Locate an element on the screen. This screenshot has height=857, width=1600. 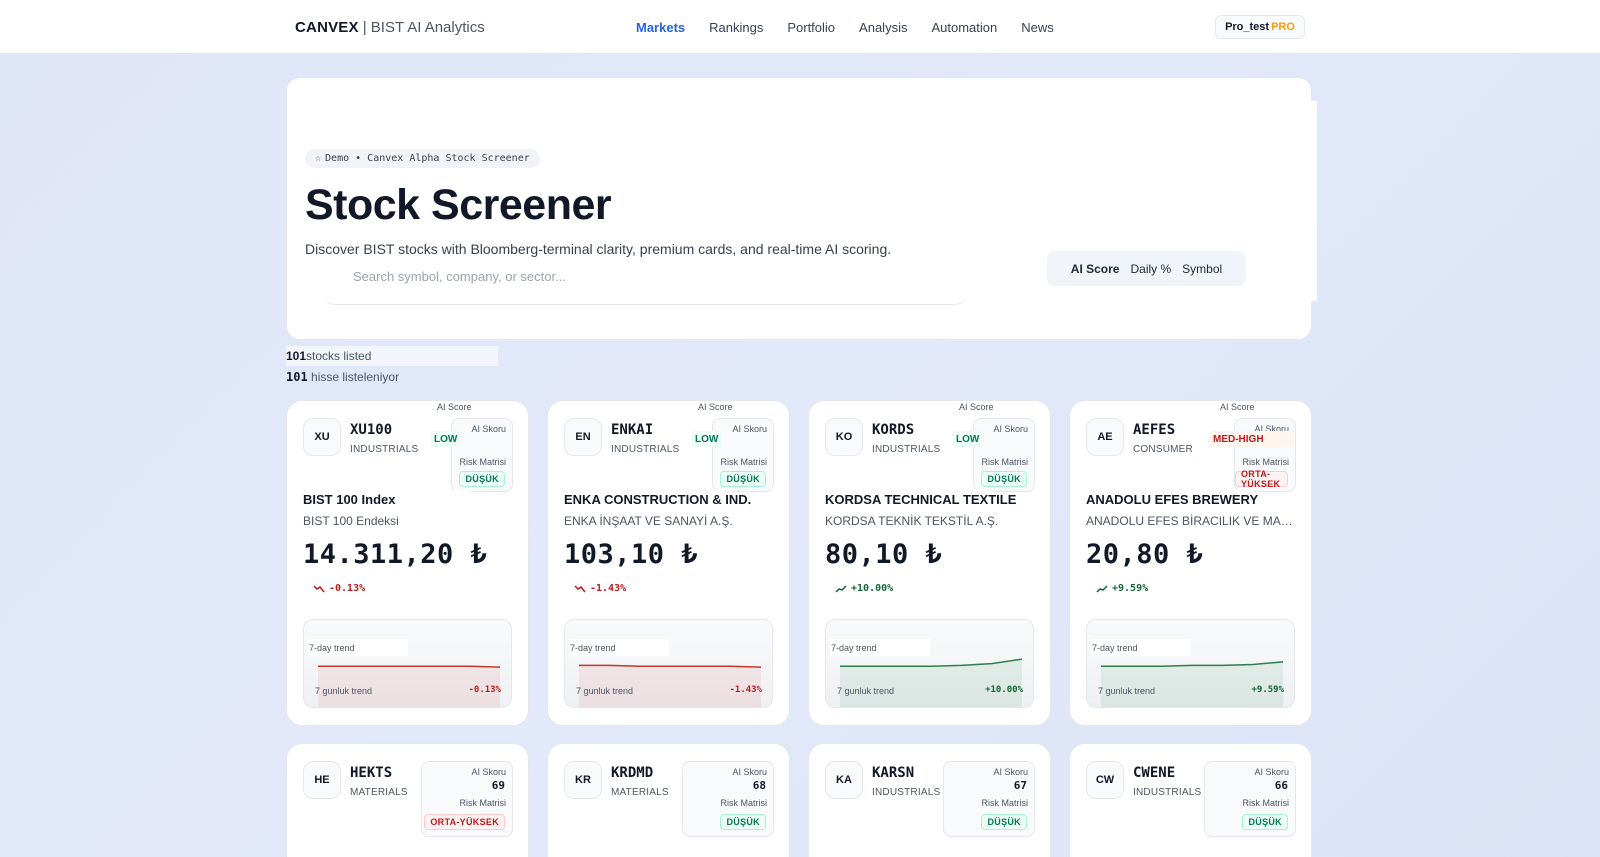
trend-change: -0.13% is located at coordinates (484, 690).